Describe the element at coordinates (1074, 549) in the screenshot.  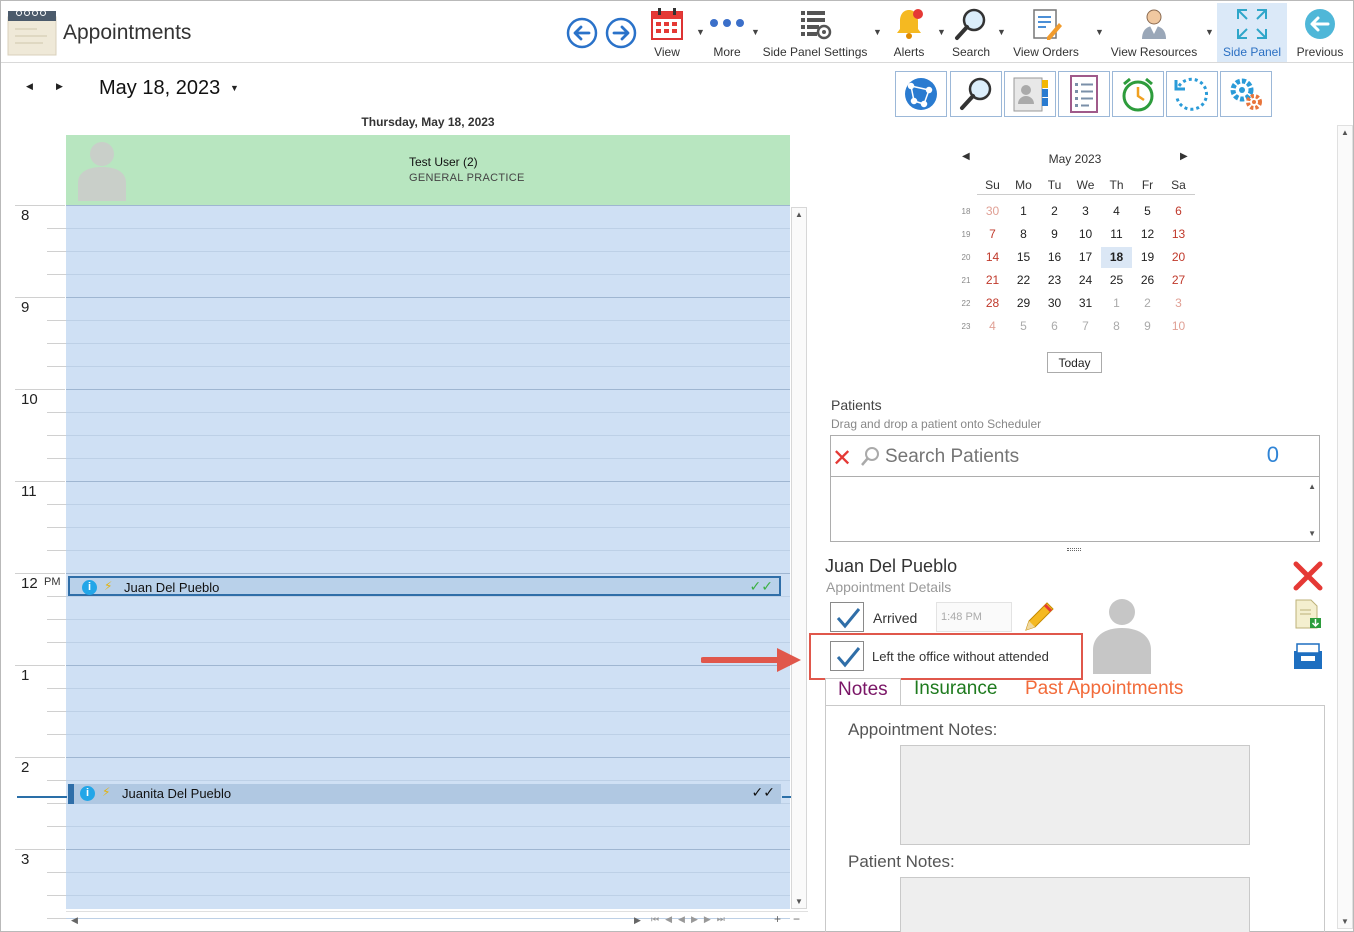
I see `panel-splitter` at that location.